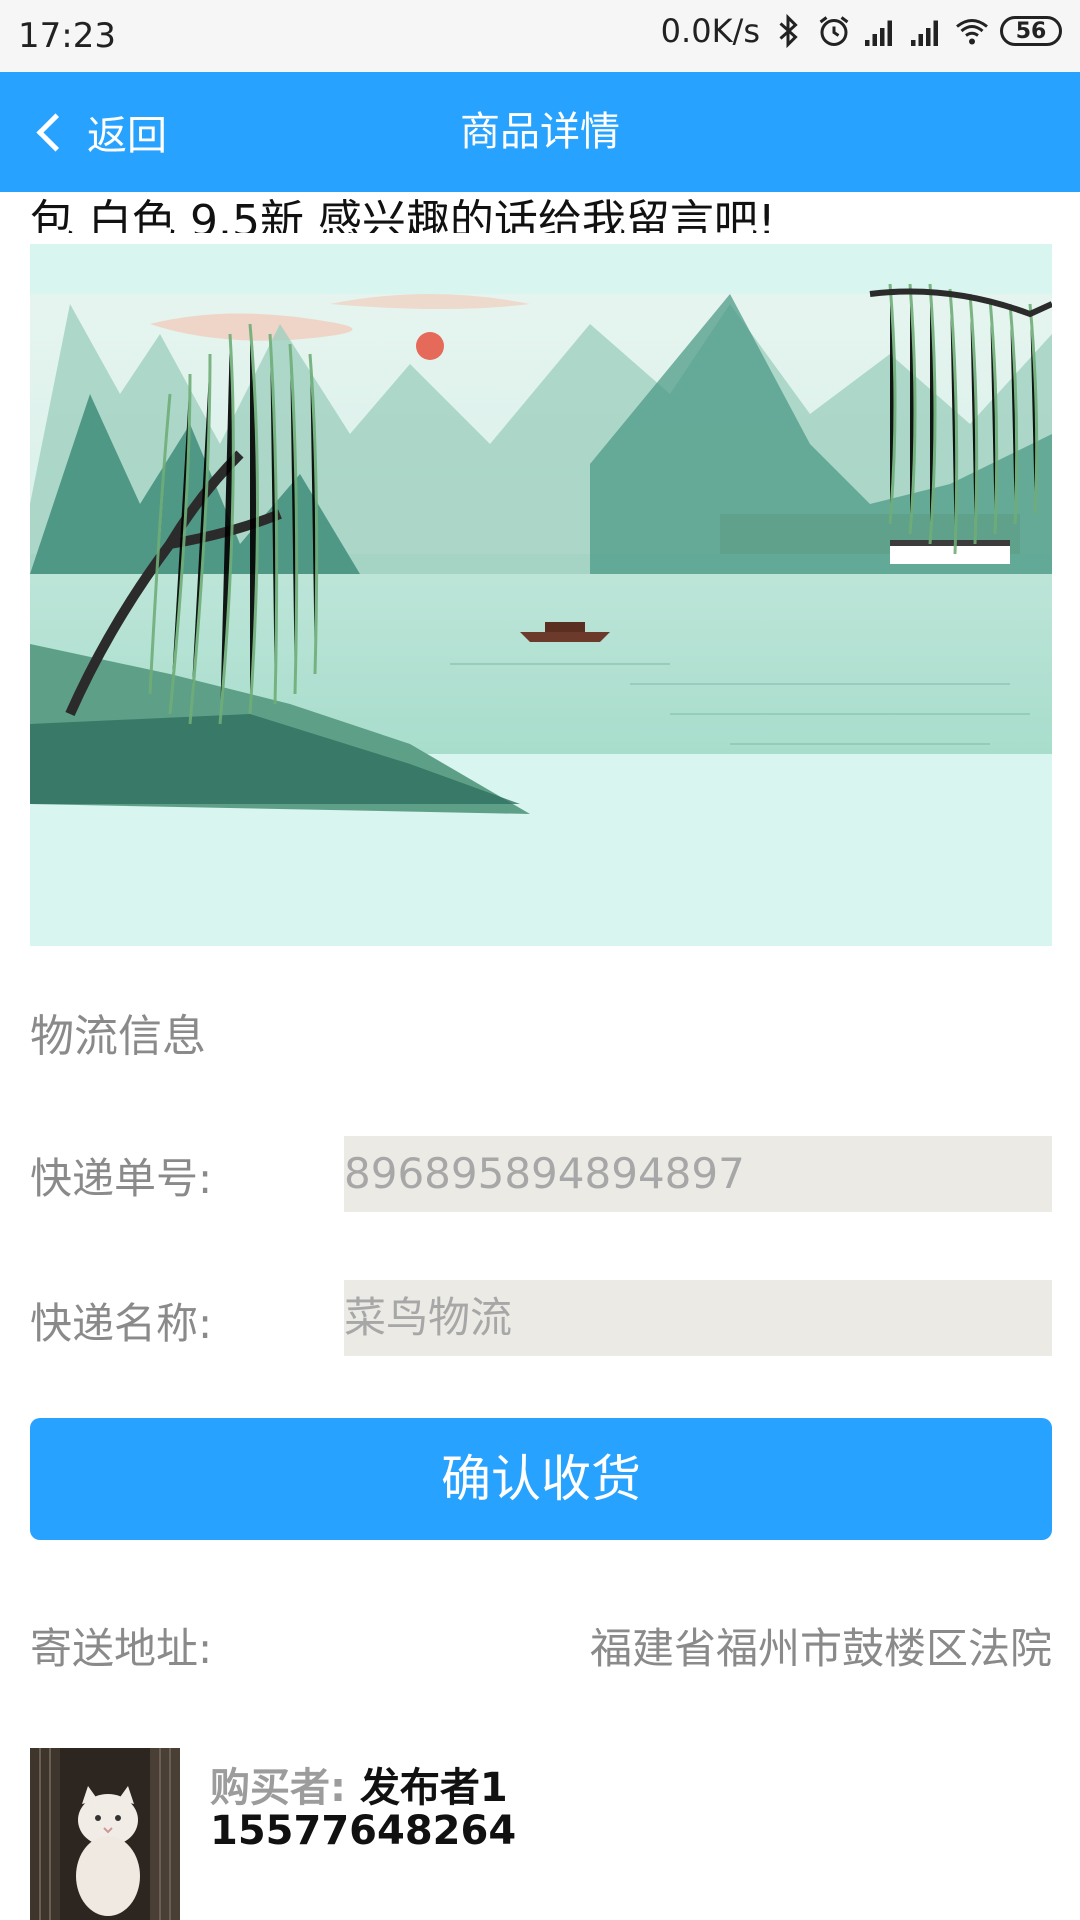 This screenshot has height=1920, width=1080. I want to click on buyer-info: 购买者: 发布者1, so click(359, 1784).